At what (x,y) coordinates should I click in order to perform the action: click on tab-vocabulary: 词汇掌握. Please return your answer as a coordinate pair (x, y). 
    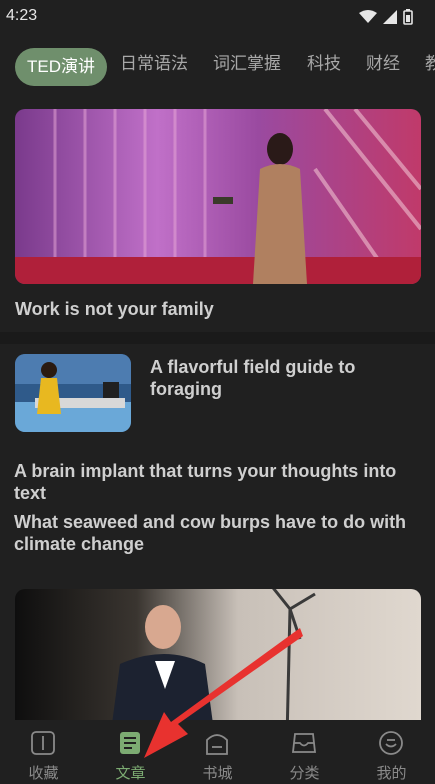
    Looking at the image, I should click on (247, 64).